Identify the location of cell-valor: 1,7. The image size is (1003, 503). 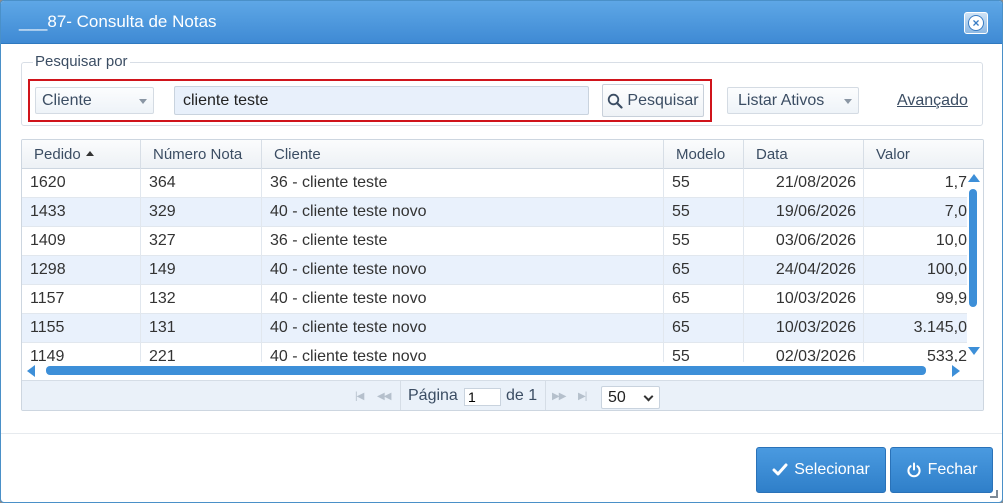
(955, 182).